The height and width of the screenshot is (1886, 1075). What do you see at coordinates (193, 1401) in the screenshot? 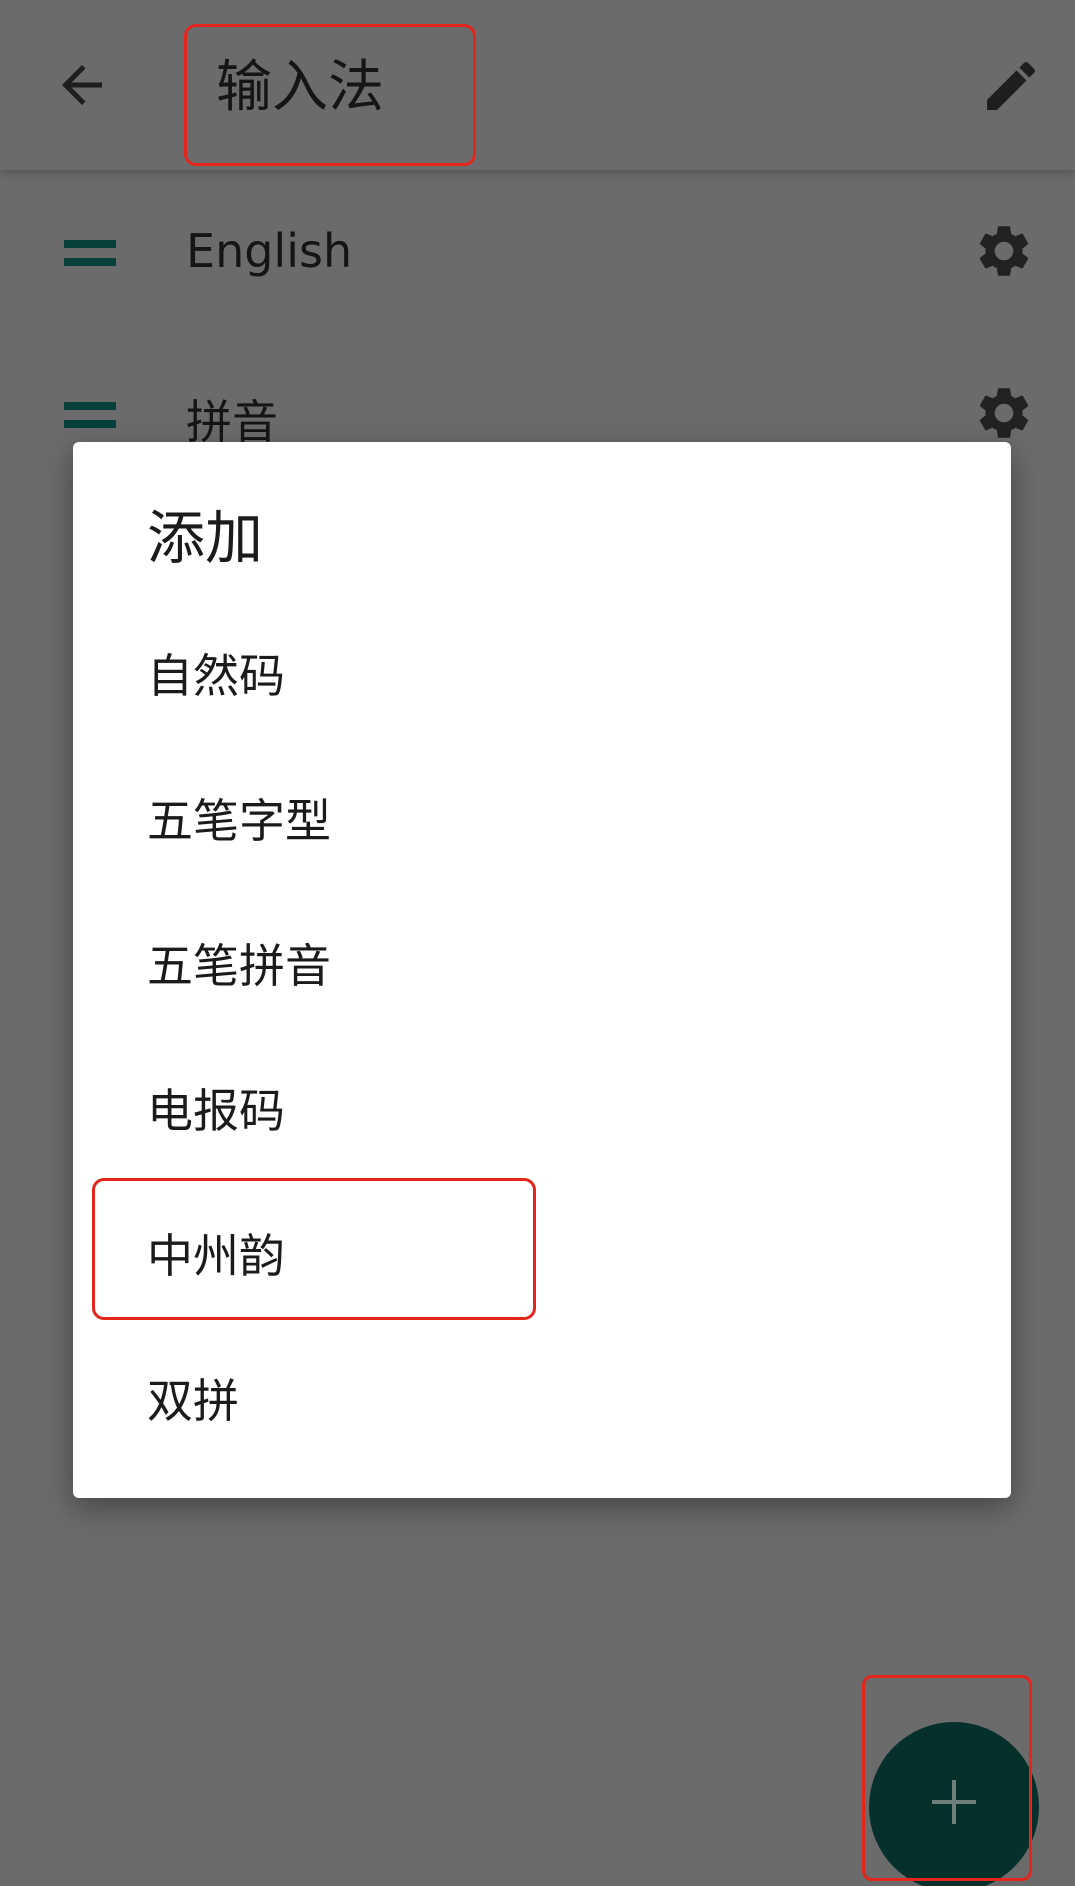
I see `dialog-item-label: 双拼` at bounding box center [193, 1401].